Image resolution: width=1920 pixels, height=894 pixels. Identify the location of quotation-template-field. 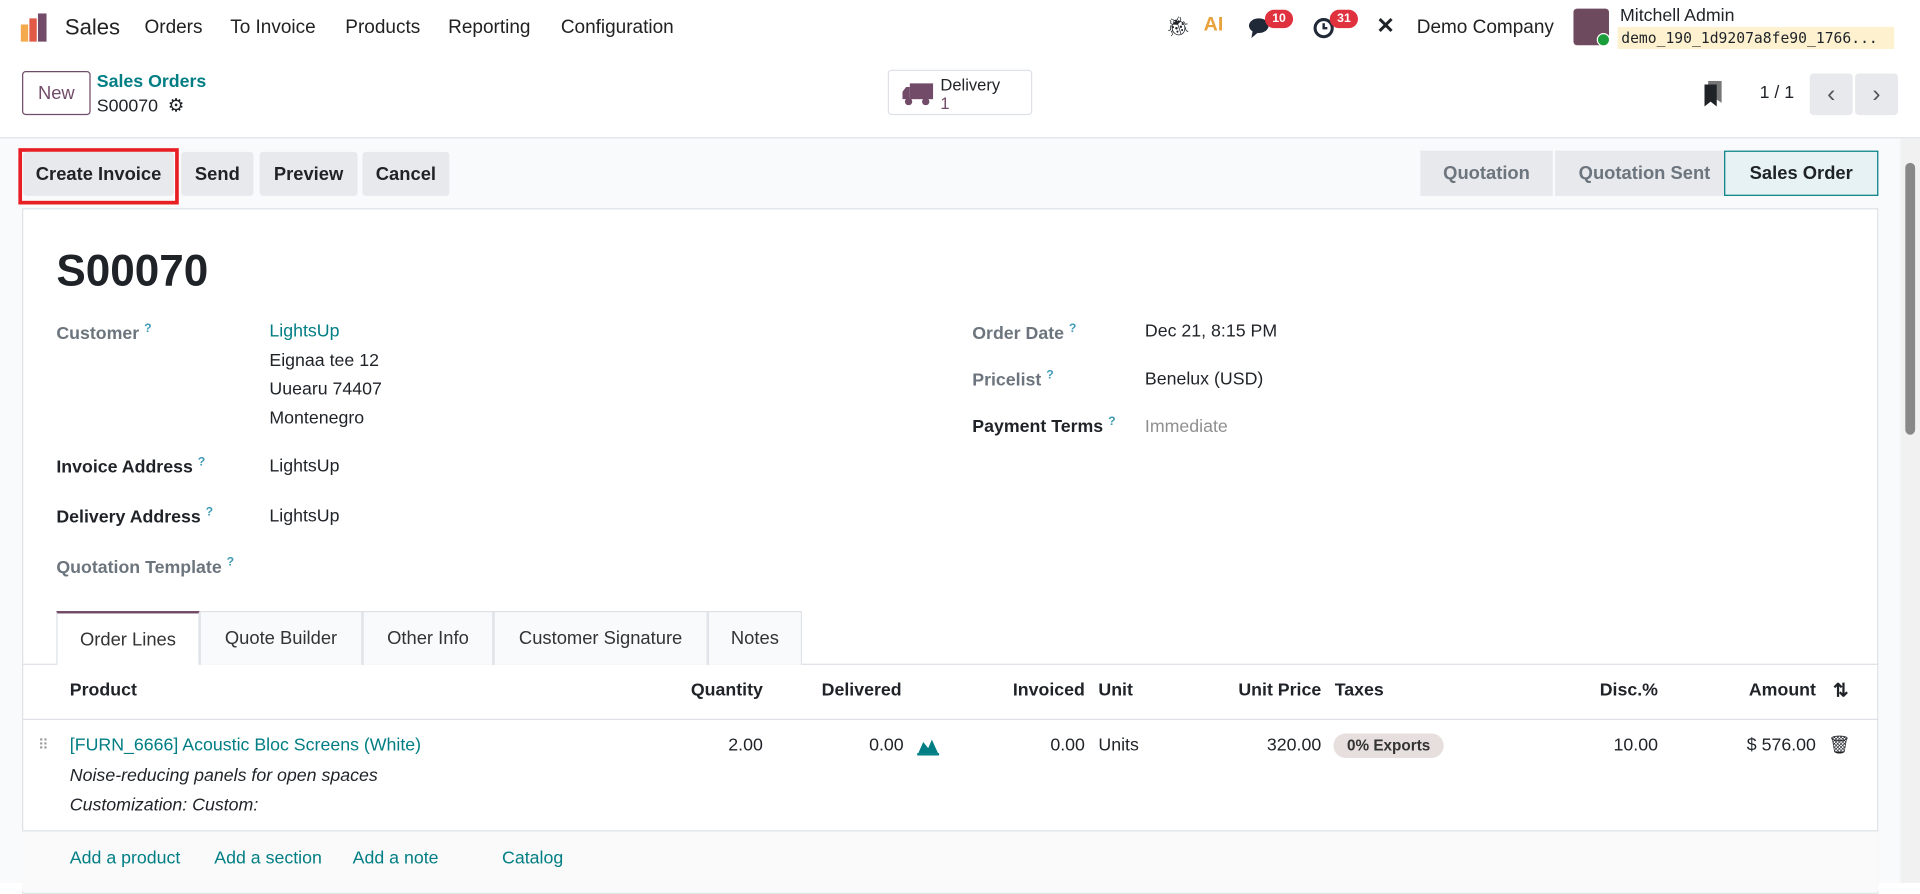
(593, 567).